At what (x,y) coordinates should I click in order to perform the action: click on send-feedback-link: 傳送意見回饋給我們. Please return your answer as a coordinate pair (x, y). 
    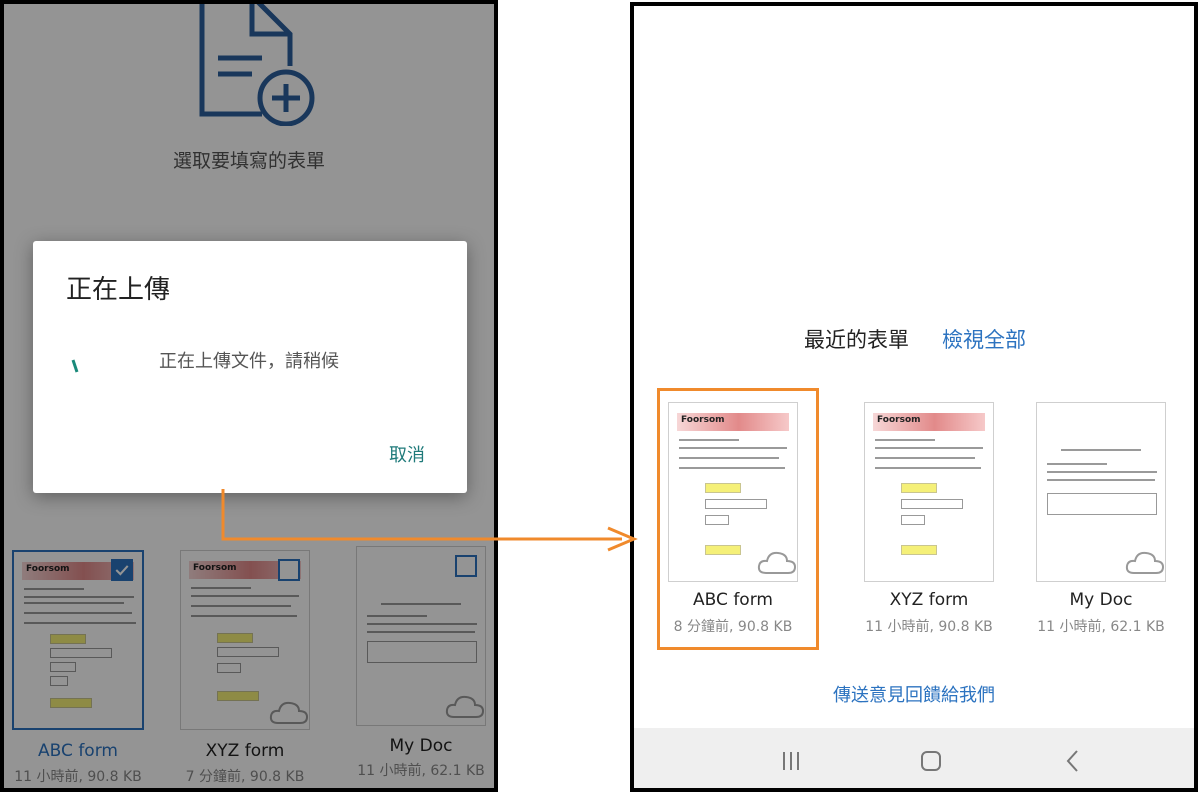
    Looking at the image, I should click on (914, 694).